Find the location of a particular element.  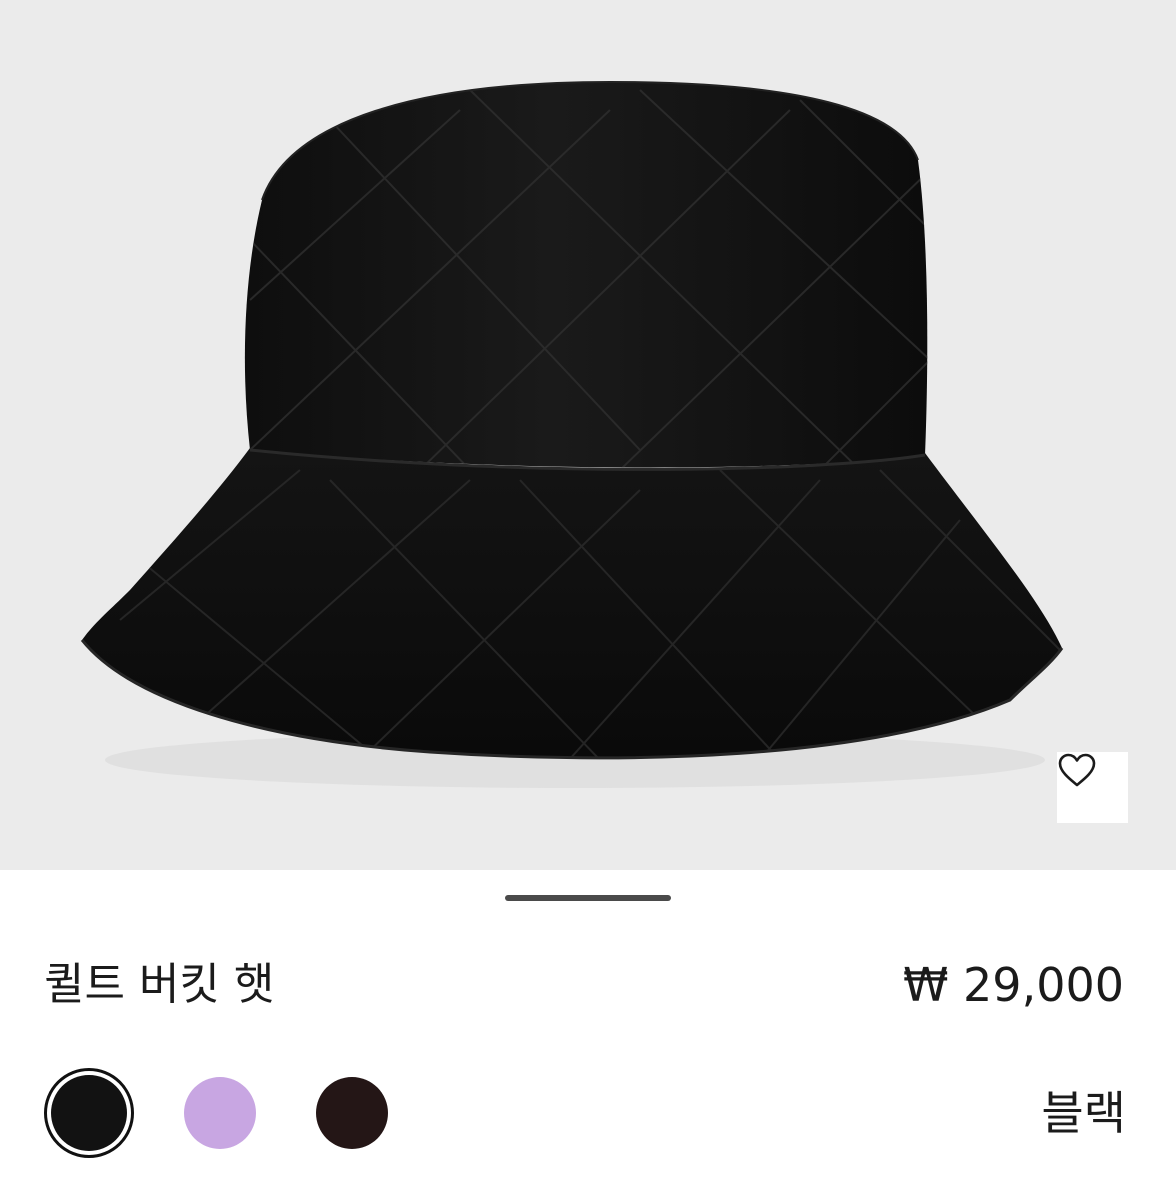

color-swatch-lavender is located at coordinates (220, 1113).